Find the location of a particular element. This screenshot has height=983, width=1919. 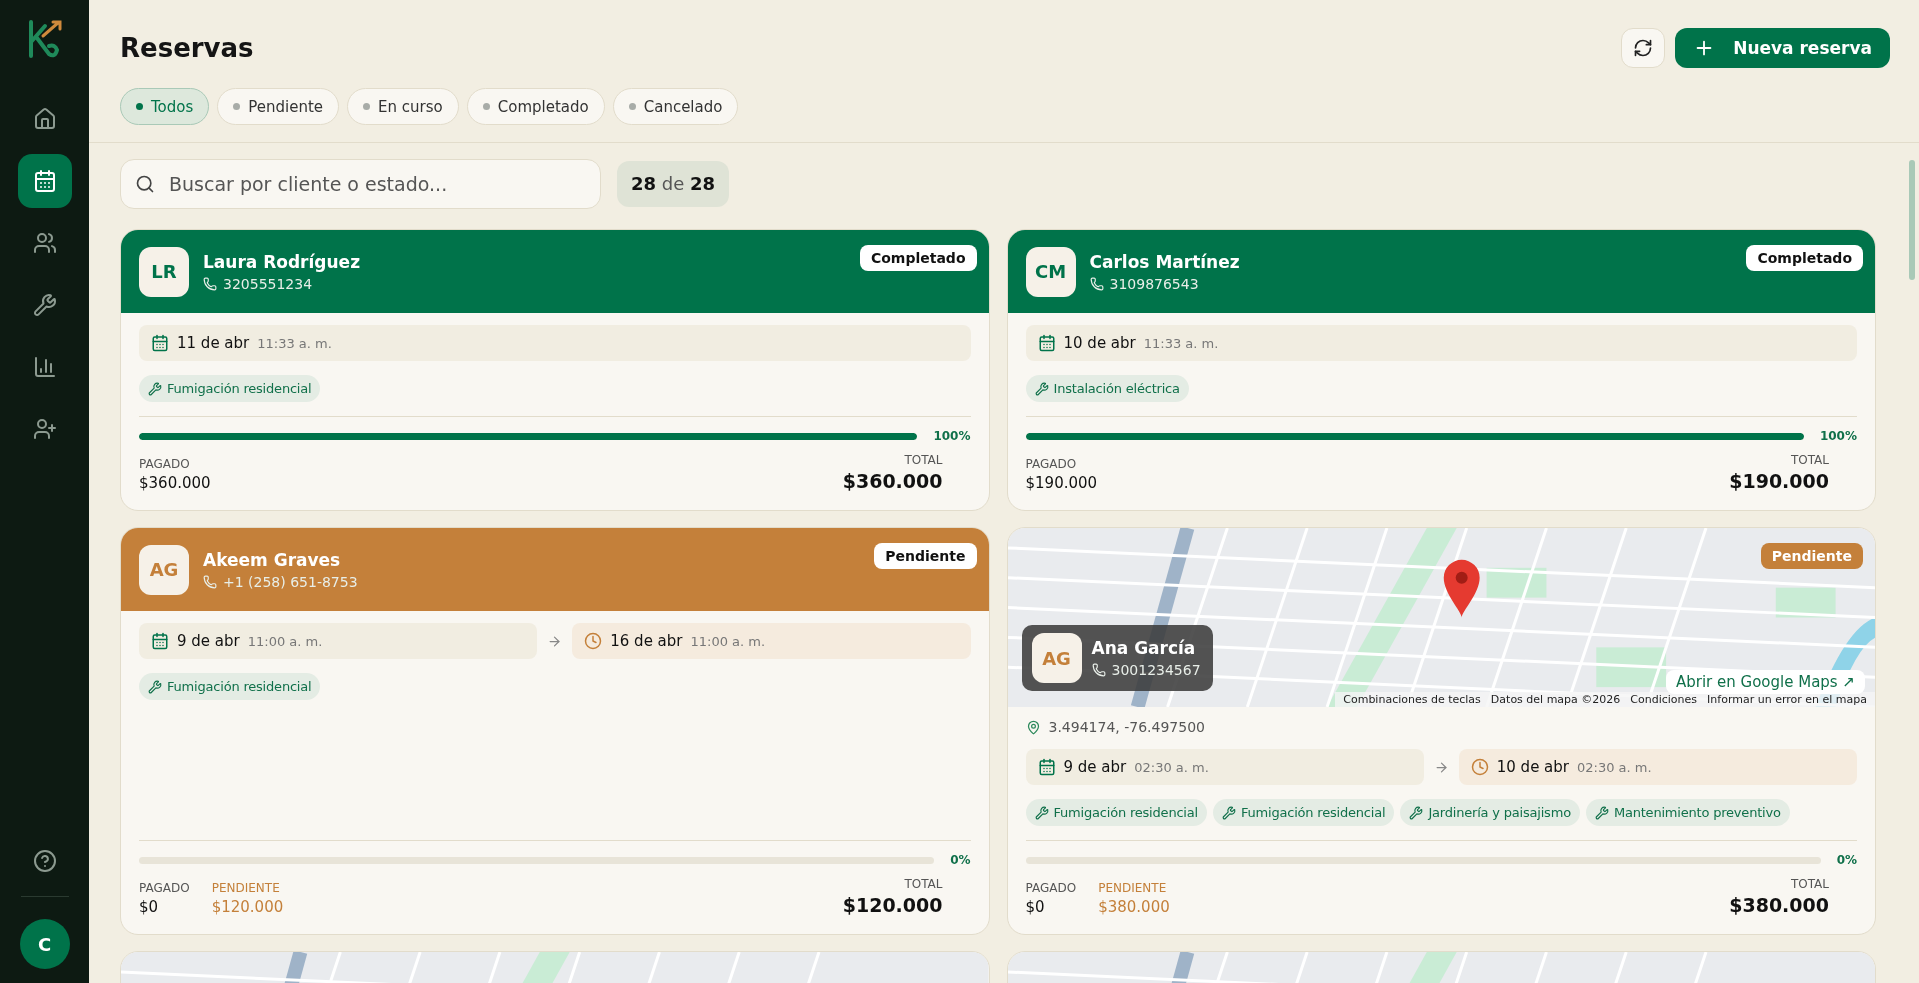

new-booking-button: Nueva reserva is located at coordinates (1782, 48).